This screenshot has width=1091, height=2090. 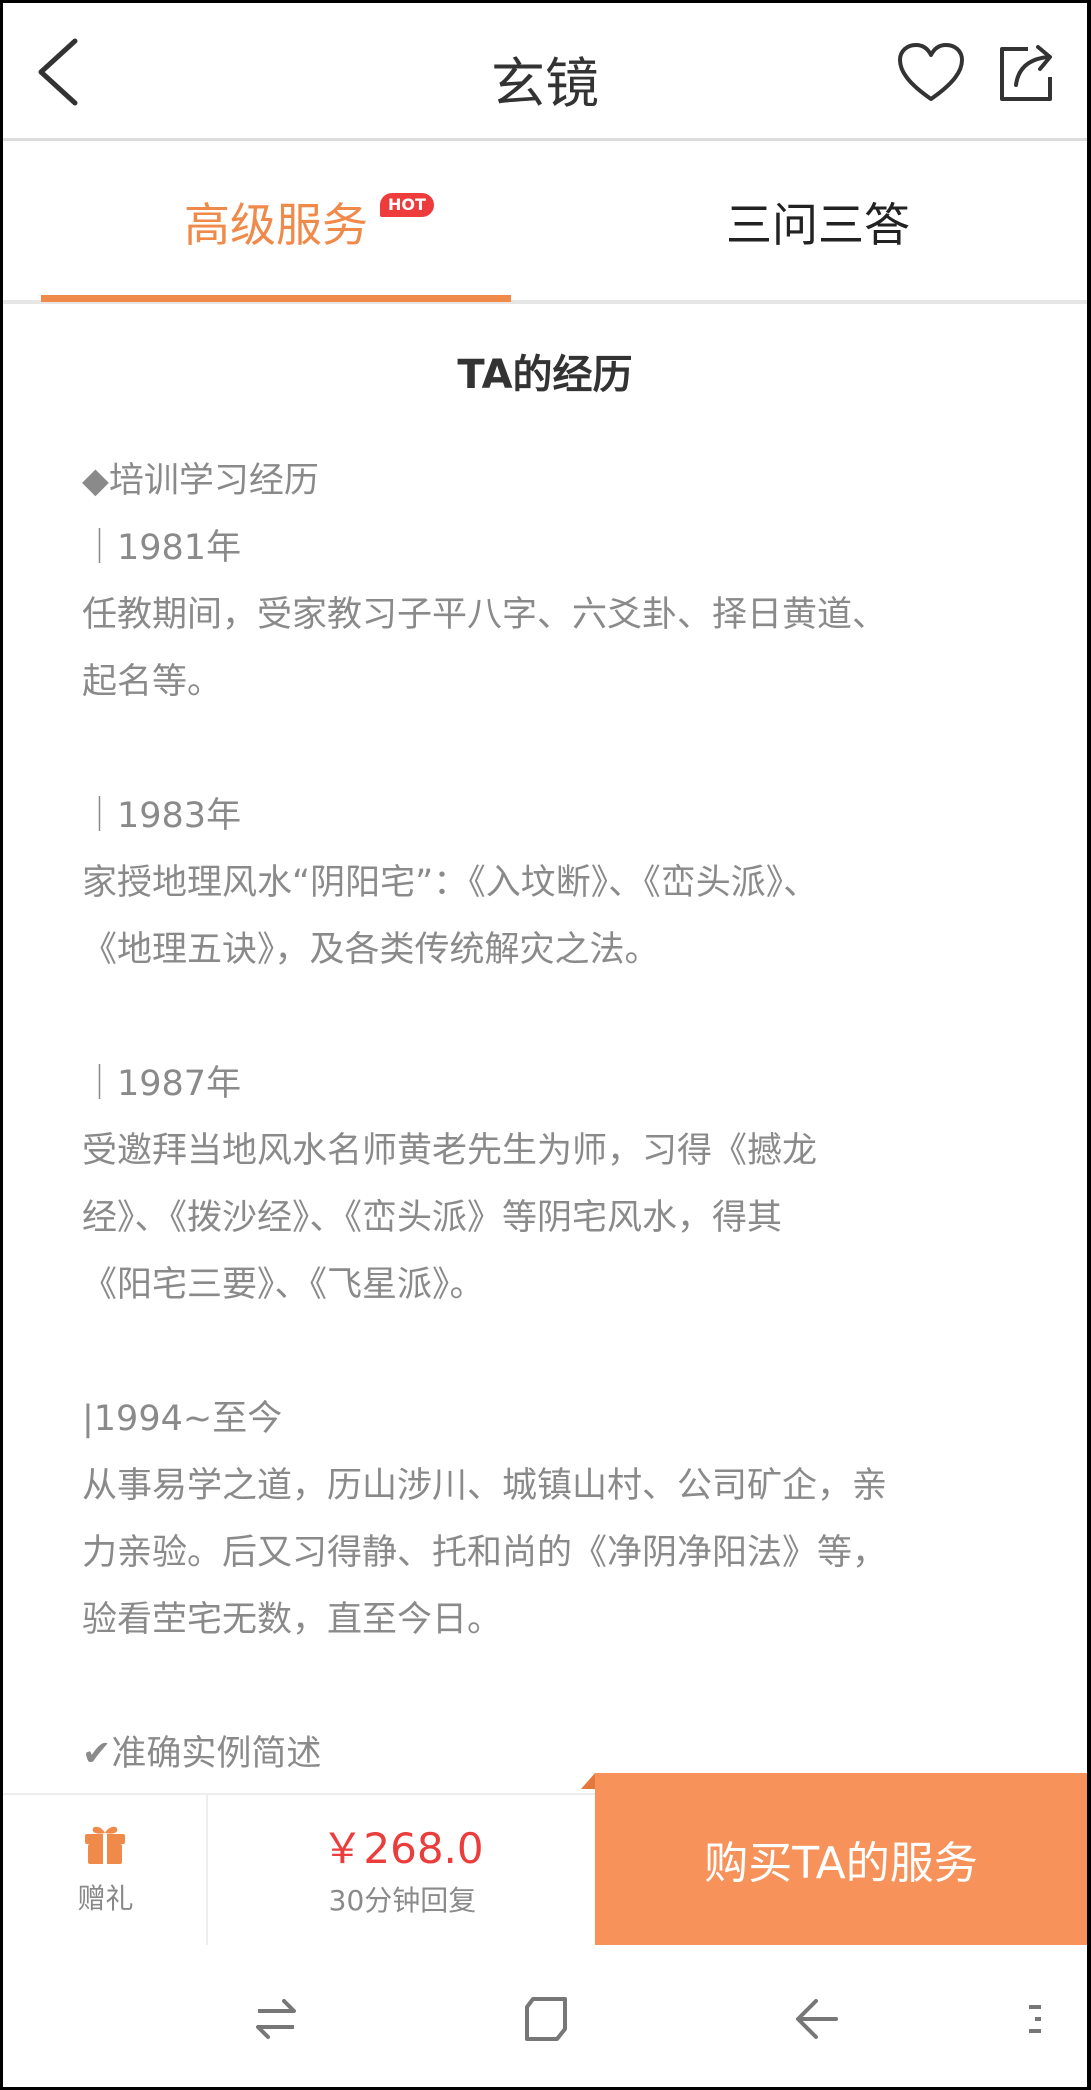 I want to click on nav-menu-button, so click(x=1041, y=2019).